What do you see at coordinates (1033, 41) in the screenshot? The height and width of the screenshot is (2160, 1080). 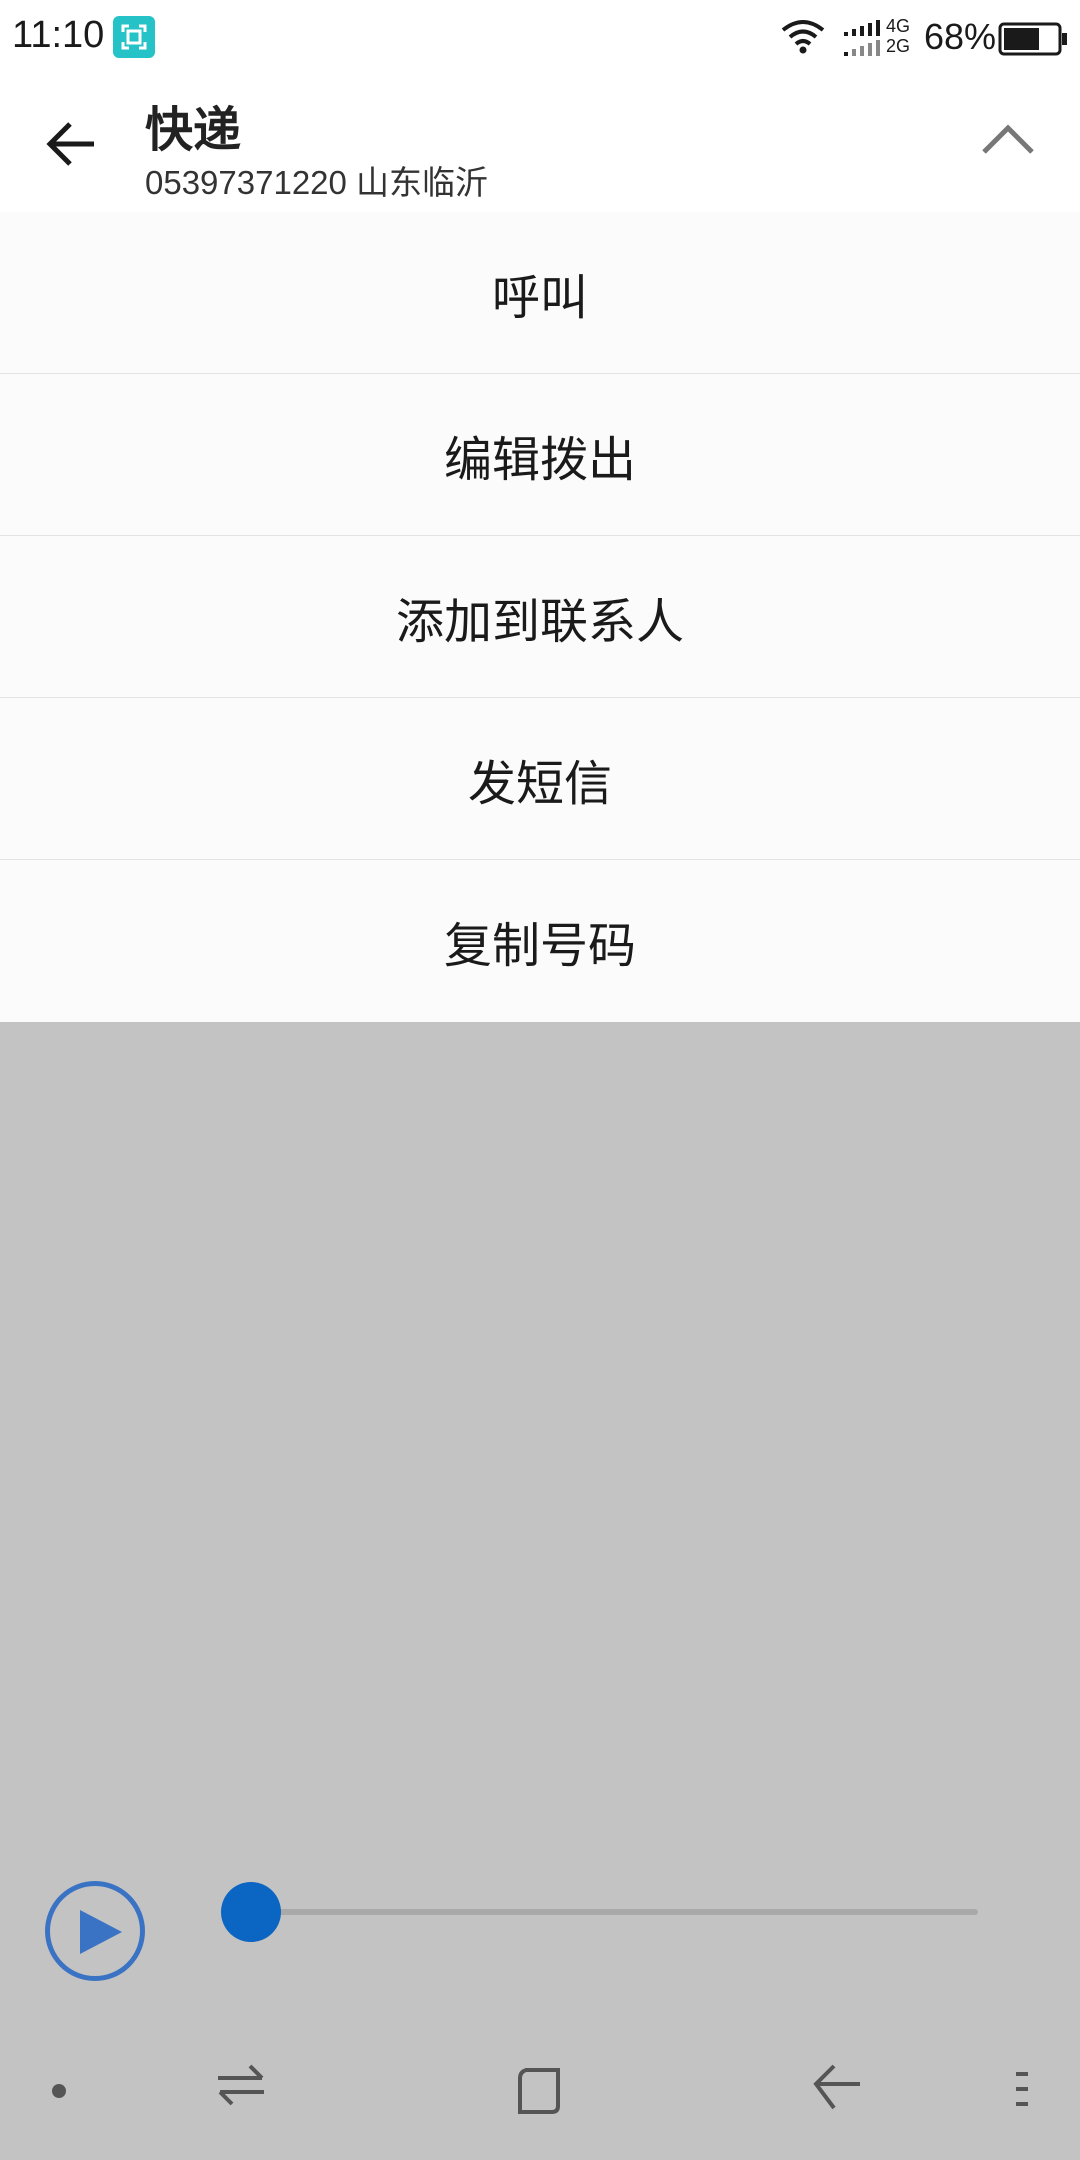 I see `battery-icon` at bounding box center [1033, 41].